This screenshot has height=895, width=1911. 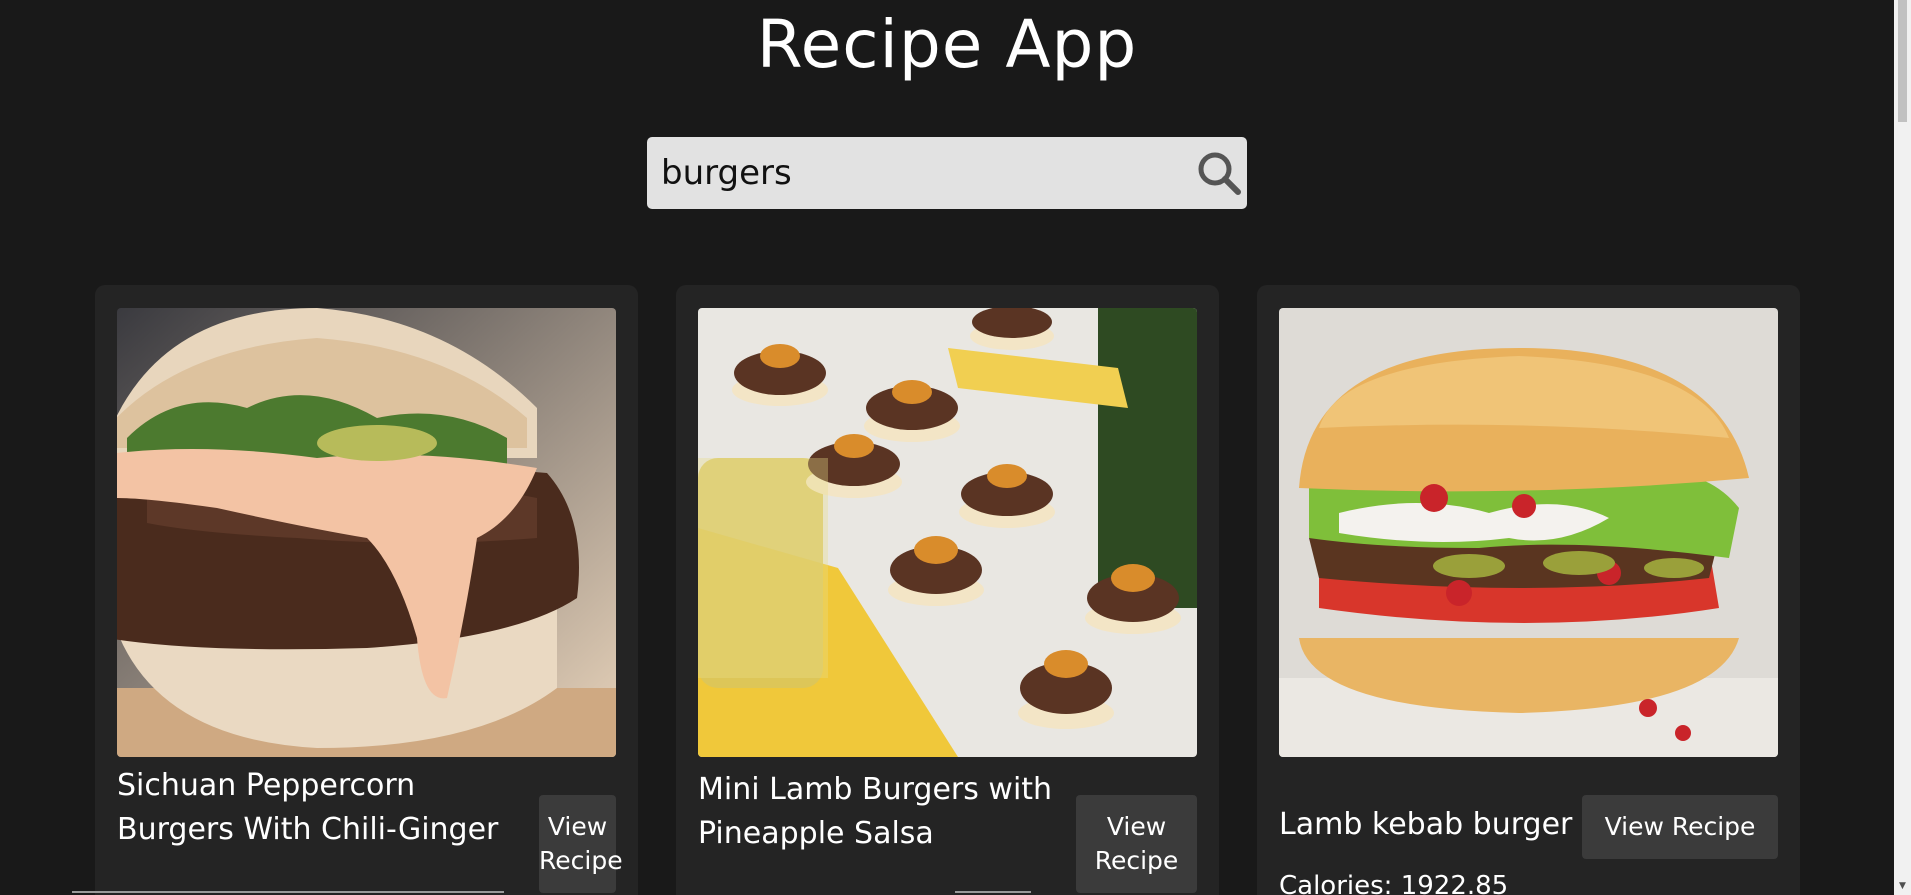 What do you see at coordinates (366, 532) in the screenshot?
I see `recipe-image-sichuan-burger` at bounding box center [366, 532].